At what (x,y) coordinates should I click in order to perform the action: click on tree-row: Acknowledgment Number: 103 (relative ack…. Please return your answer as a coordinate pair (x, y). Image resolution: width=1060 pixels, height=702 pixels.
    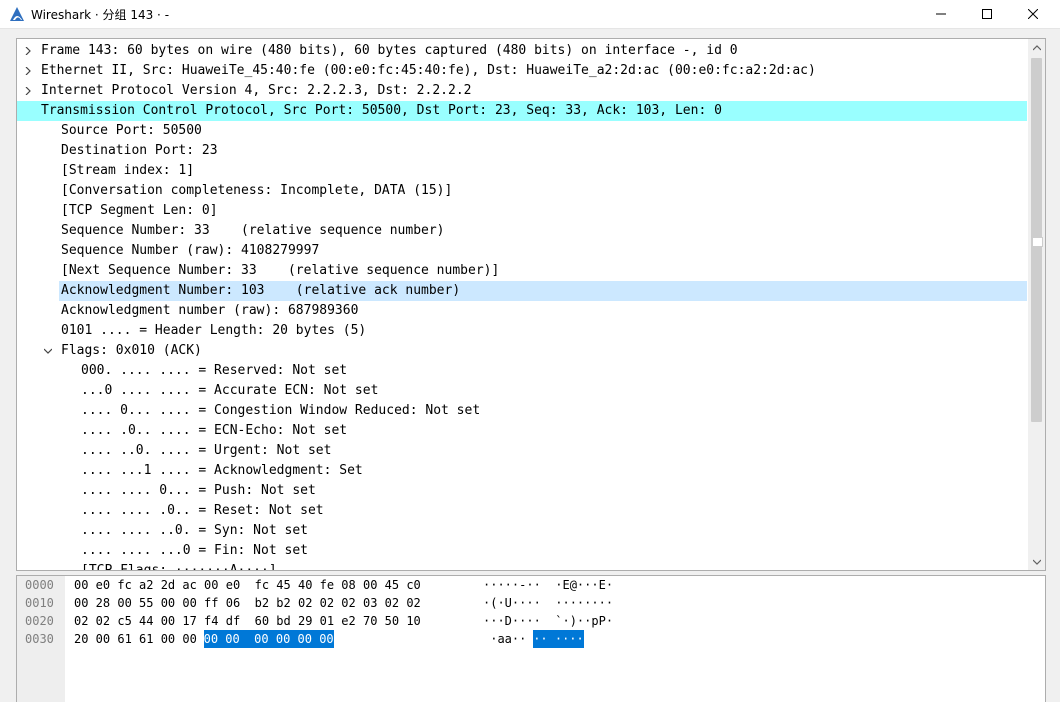
    Looking at the image, I should click on (522, 291).